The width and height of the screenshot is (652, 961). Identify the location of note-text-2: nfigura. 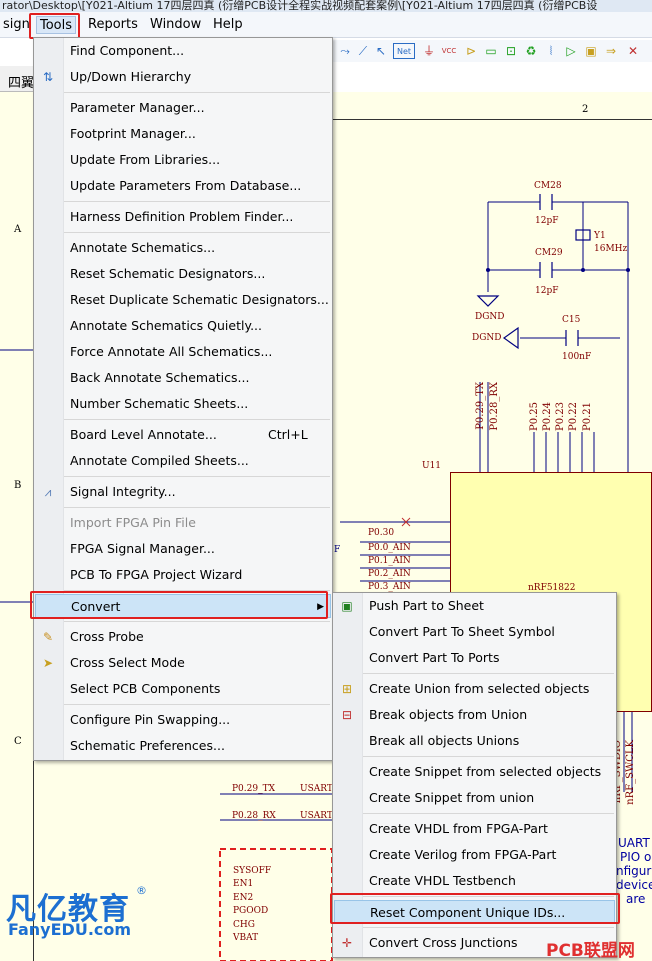
(634, 871).